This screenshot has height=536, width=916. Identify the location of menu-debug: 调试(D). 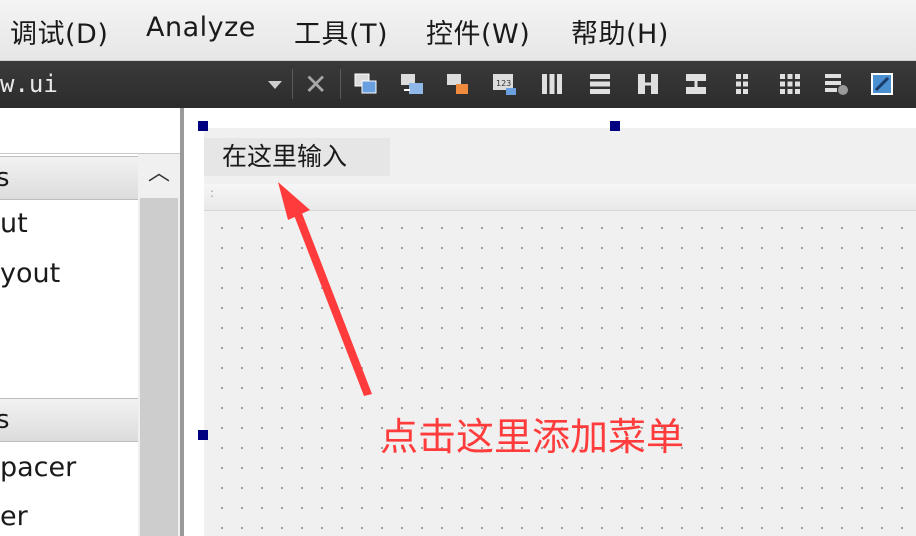
(59, 31).